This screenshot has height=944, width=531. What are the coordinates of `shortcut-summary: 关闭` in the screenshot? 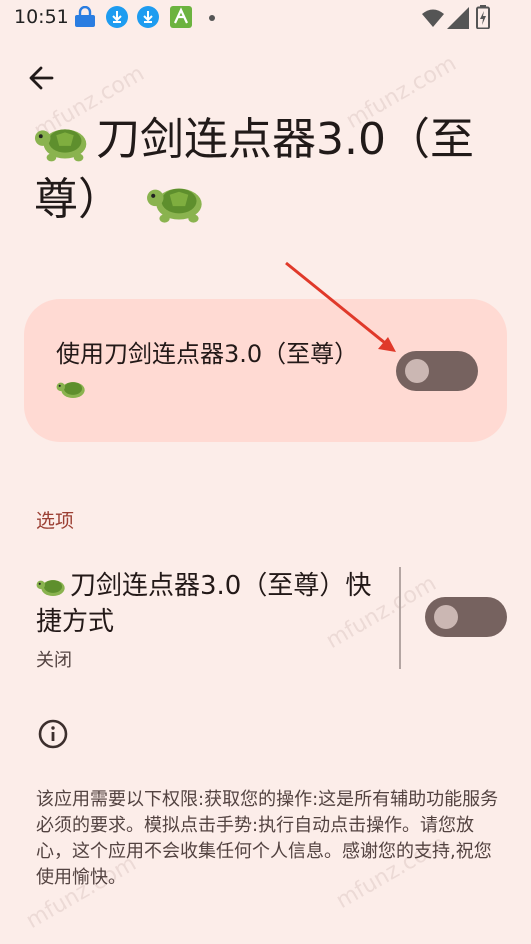 It's located at (54, 660).